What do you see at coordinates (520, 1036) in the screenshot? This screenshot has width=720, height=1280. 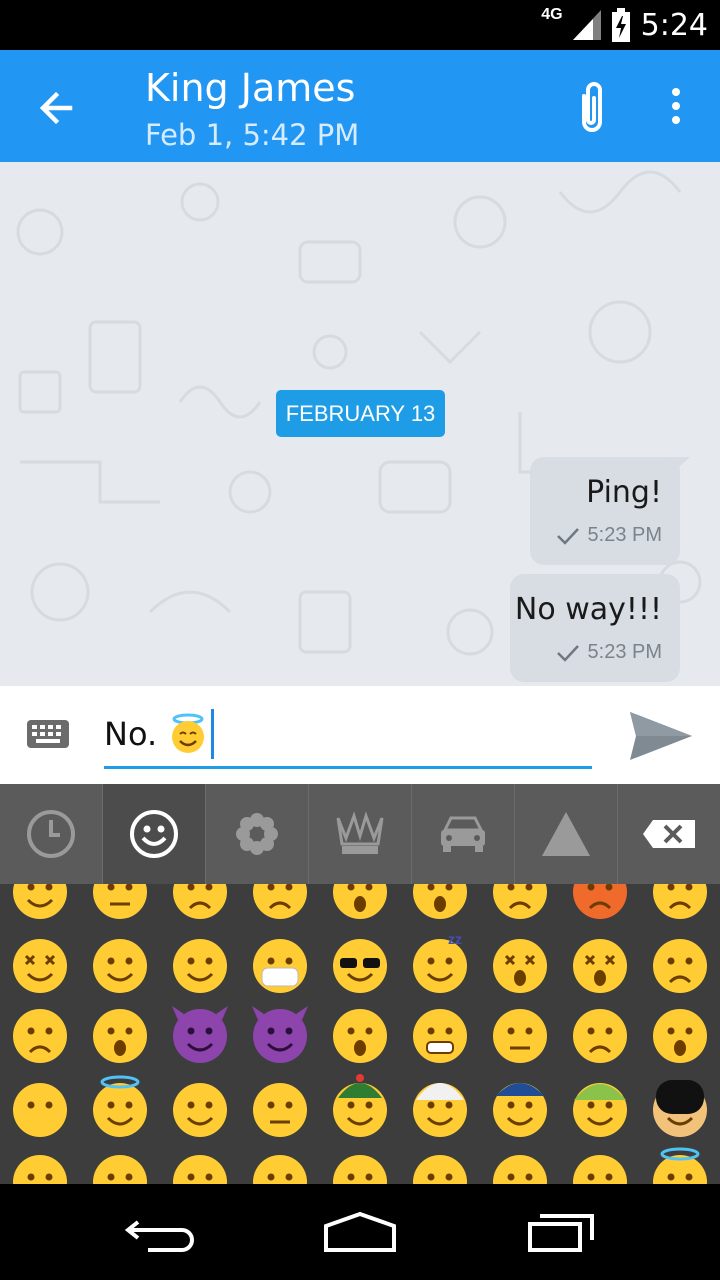 I see `neutral-emoji` at bounding box center [520, 1036].